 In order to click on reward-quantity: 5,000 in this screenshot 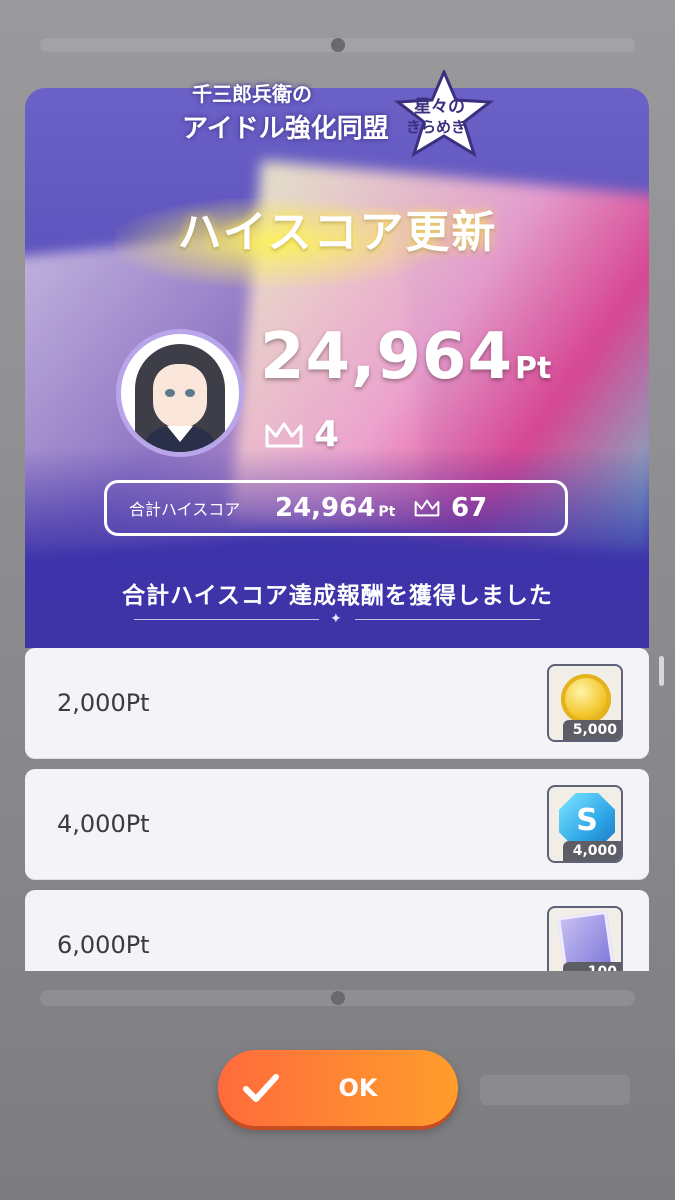, I will do `click(592, 730)`.